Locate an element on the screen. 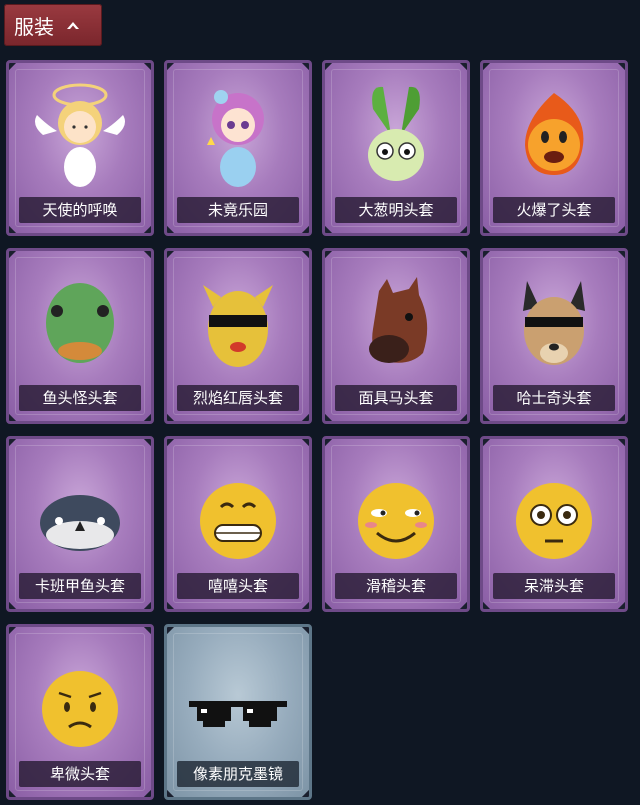  horse-head-icon is located at coordinates (398, 320).